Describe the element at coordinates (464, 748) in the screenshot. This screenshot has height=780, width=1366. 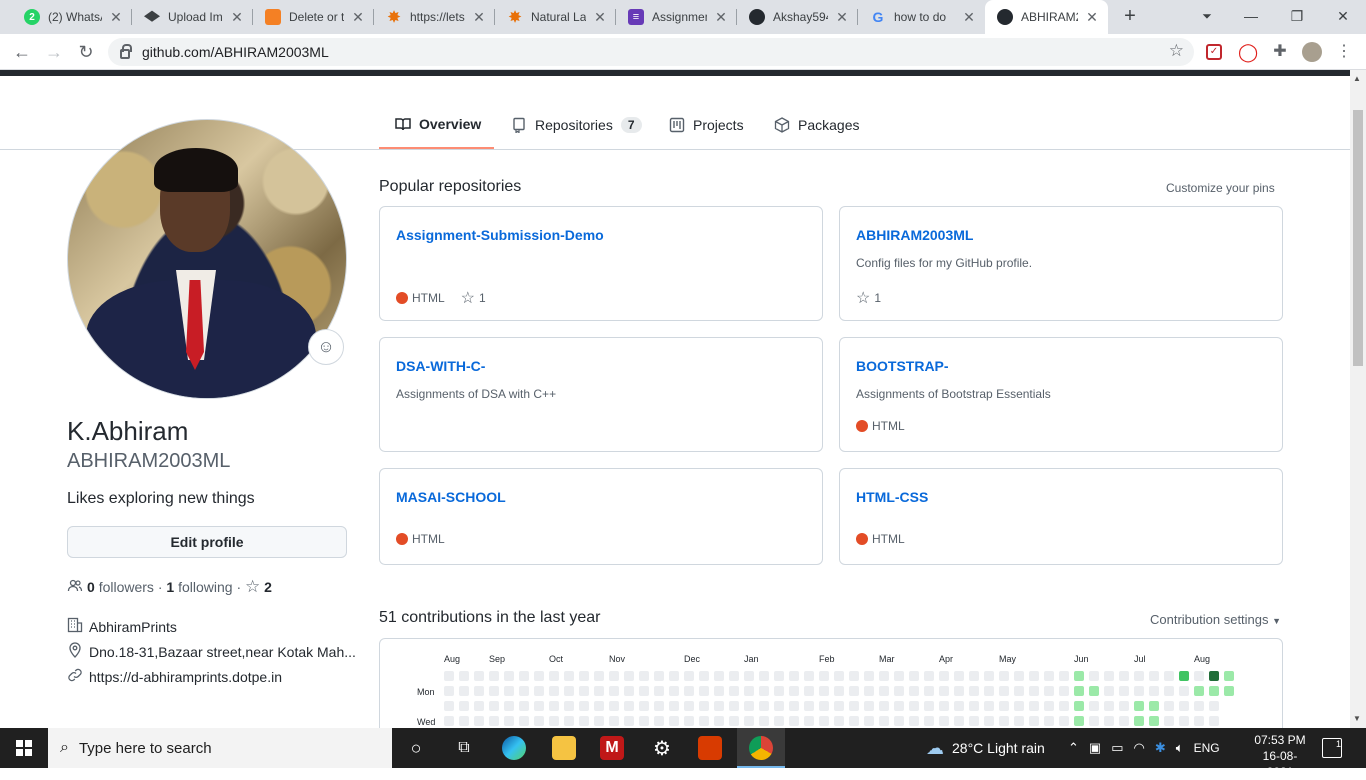
I see `task-view-icon: ⧉` at that location.